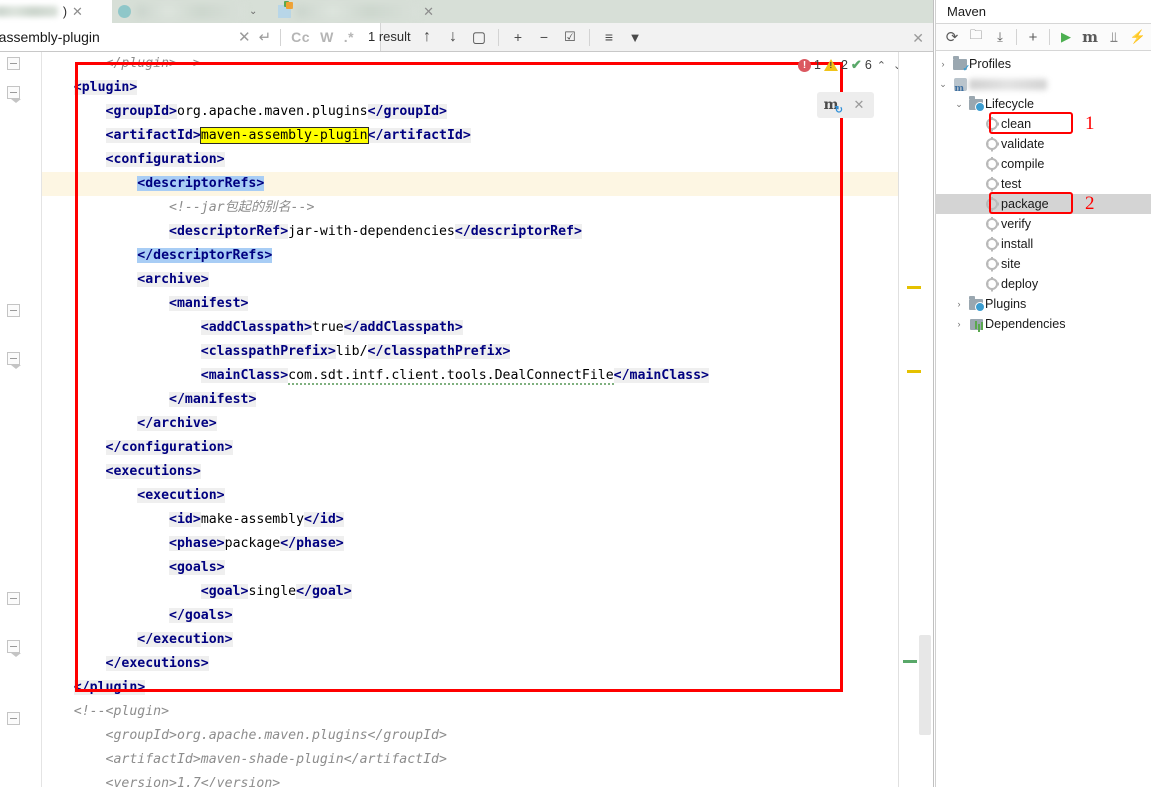 This screenshot has width=1151, height=787. I want to click on editor-tab-2: xxxxxxxx ✕, so click(356, 11).